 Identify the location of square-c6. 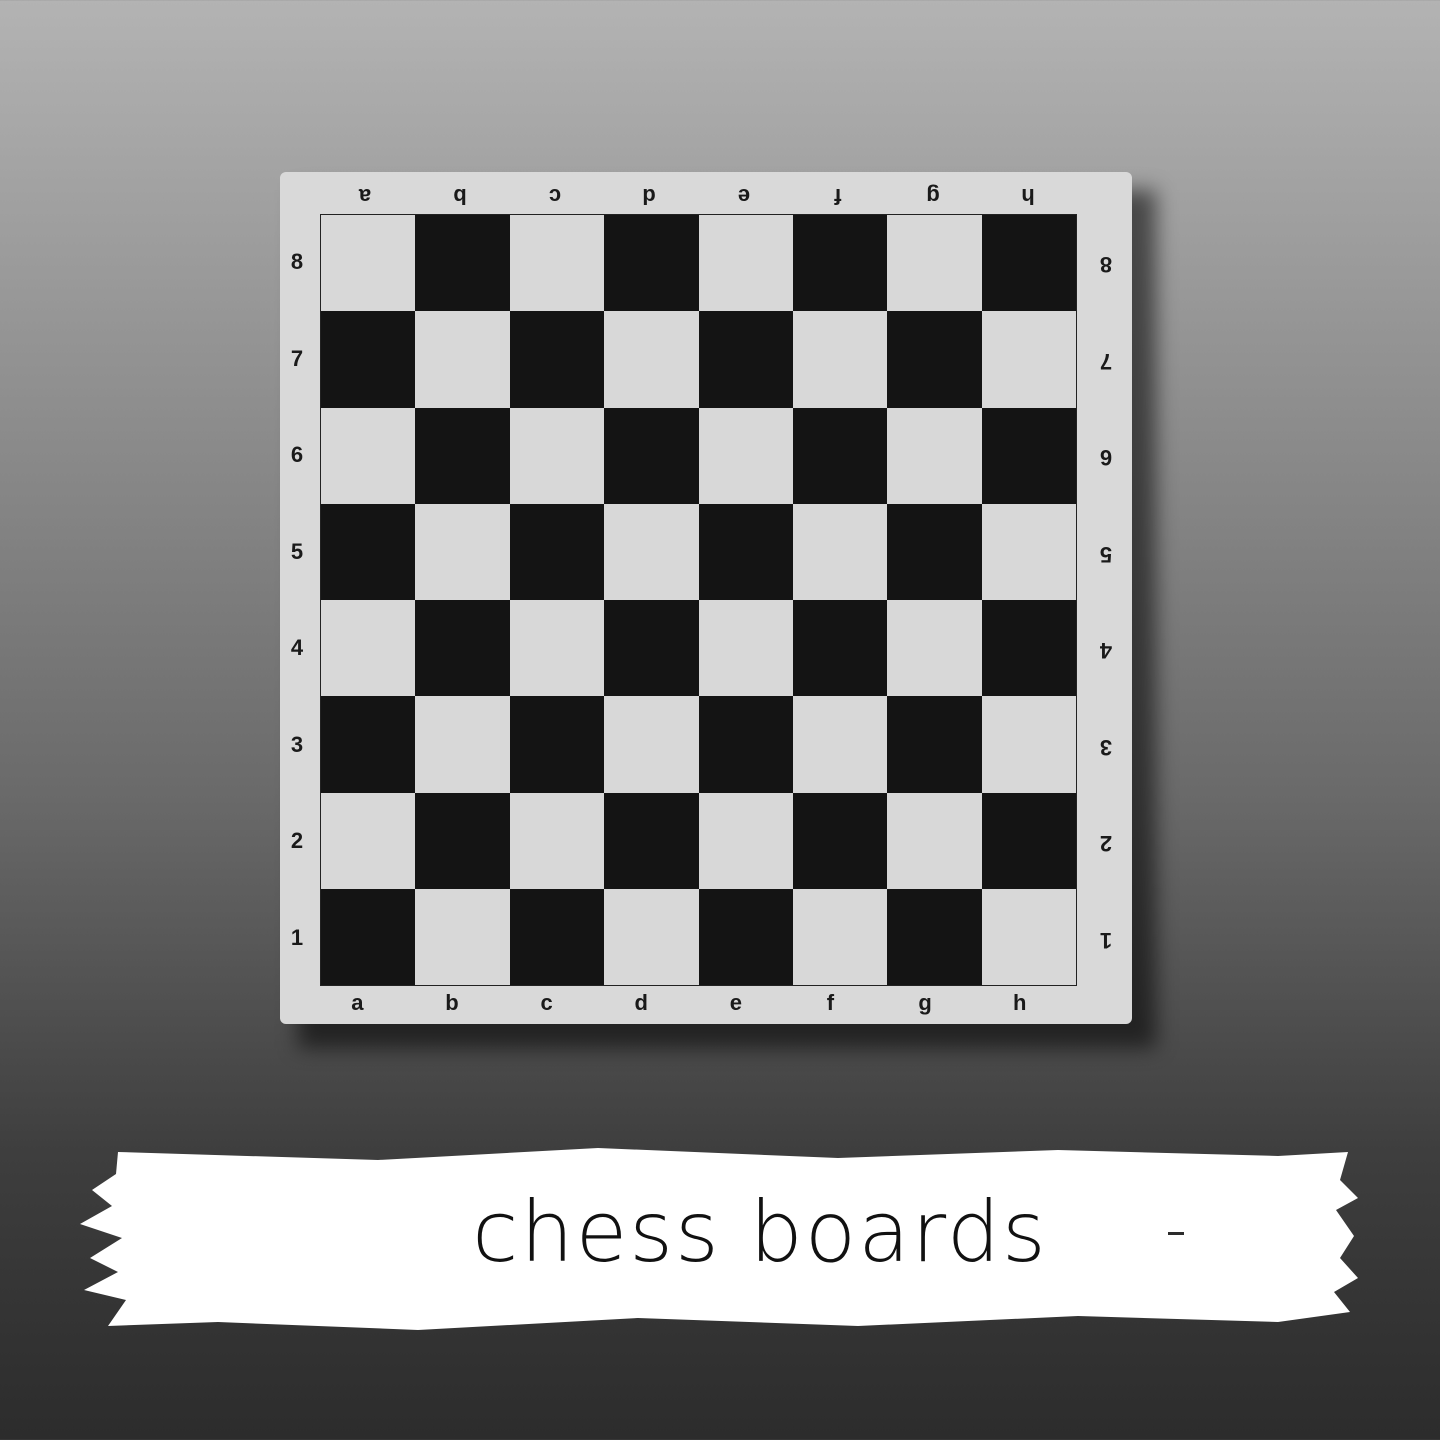
(557, 455).